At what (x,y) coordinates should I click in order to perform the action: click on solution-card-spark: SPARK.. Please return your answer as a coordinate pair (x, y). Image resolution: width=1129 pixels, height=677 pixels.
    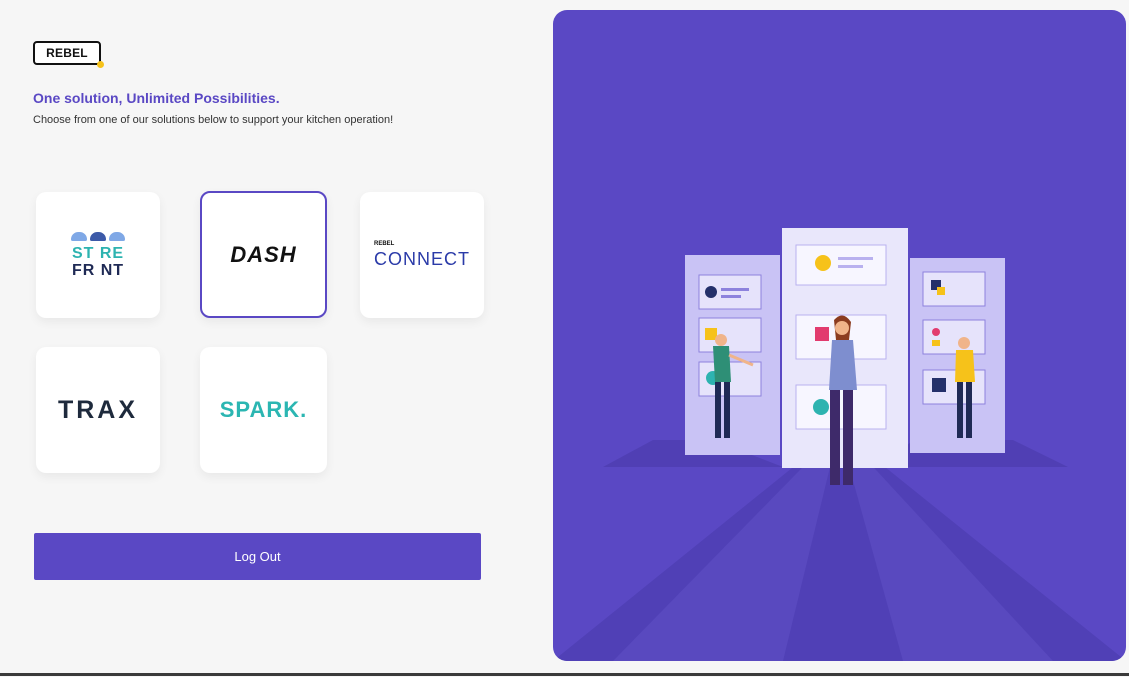
    Looking at the image, I should click on (263, 410).